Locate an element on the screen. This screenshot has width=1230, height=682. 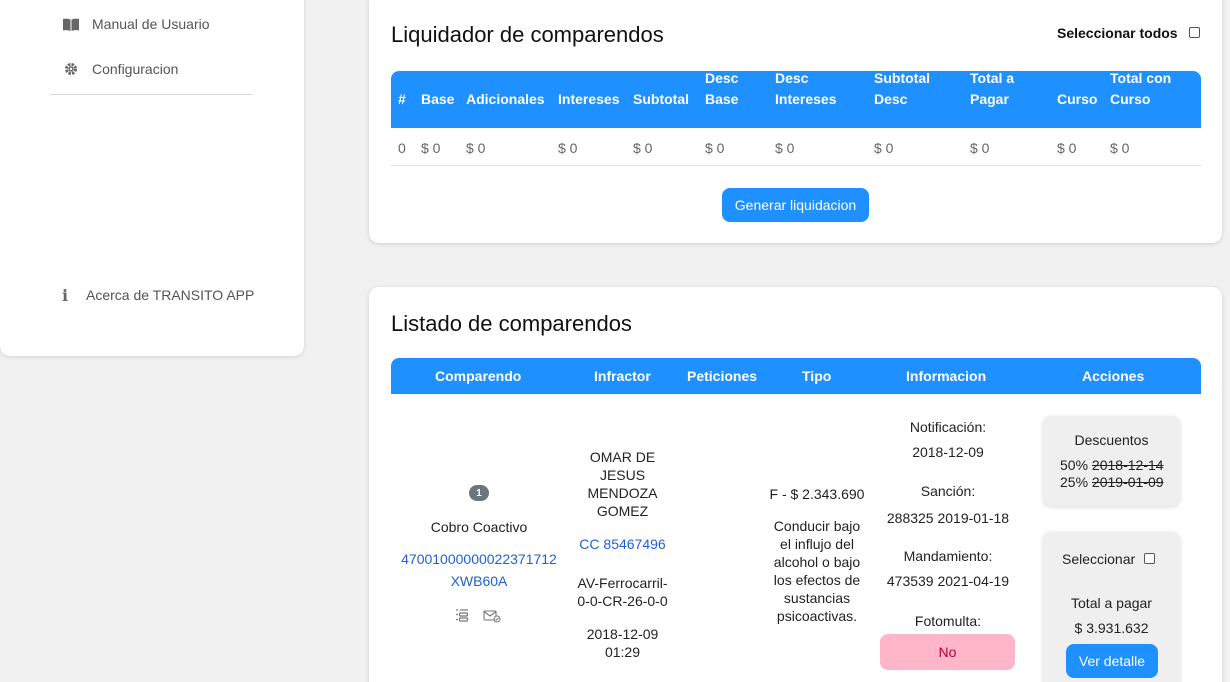
generar-liquidacion-button: Generar liquidacion is located at coordinates (795, 205).